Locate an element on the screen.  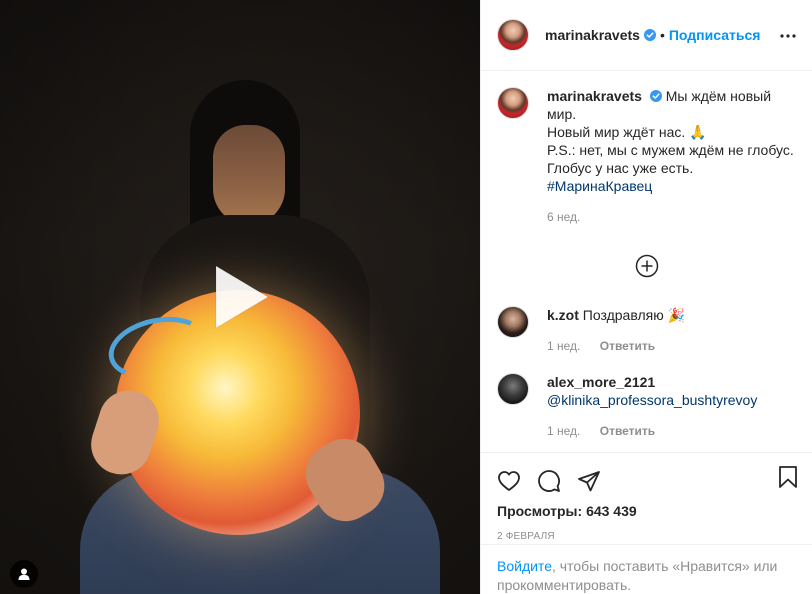
follow-button: Подписаться is located at coordinates (715, 35).